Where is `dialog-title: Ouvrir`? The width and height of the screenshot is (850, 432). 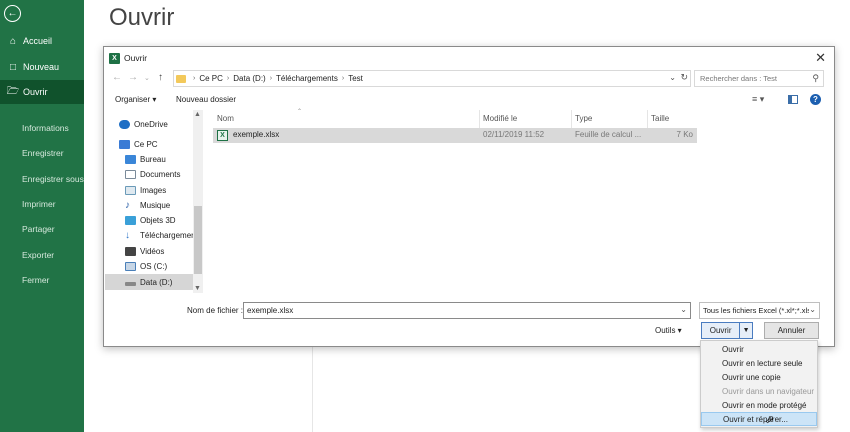
dialog-title: Ouvrir is located at coordinates (136, 58).